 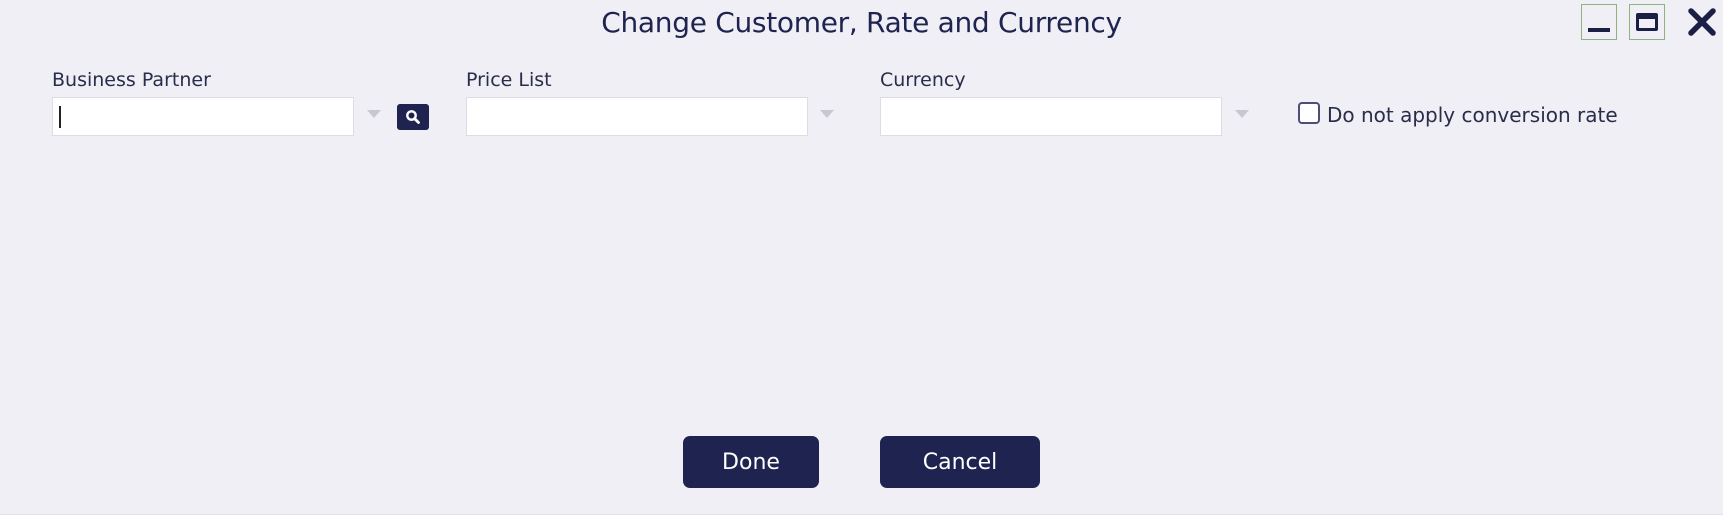 I want to click on search-icon, so click(x=413, y=117).